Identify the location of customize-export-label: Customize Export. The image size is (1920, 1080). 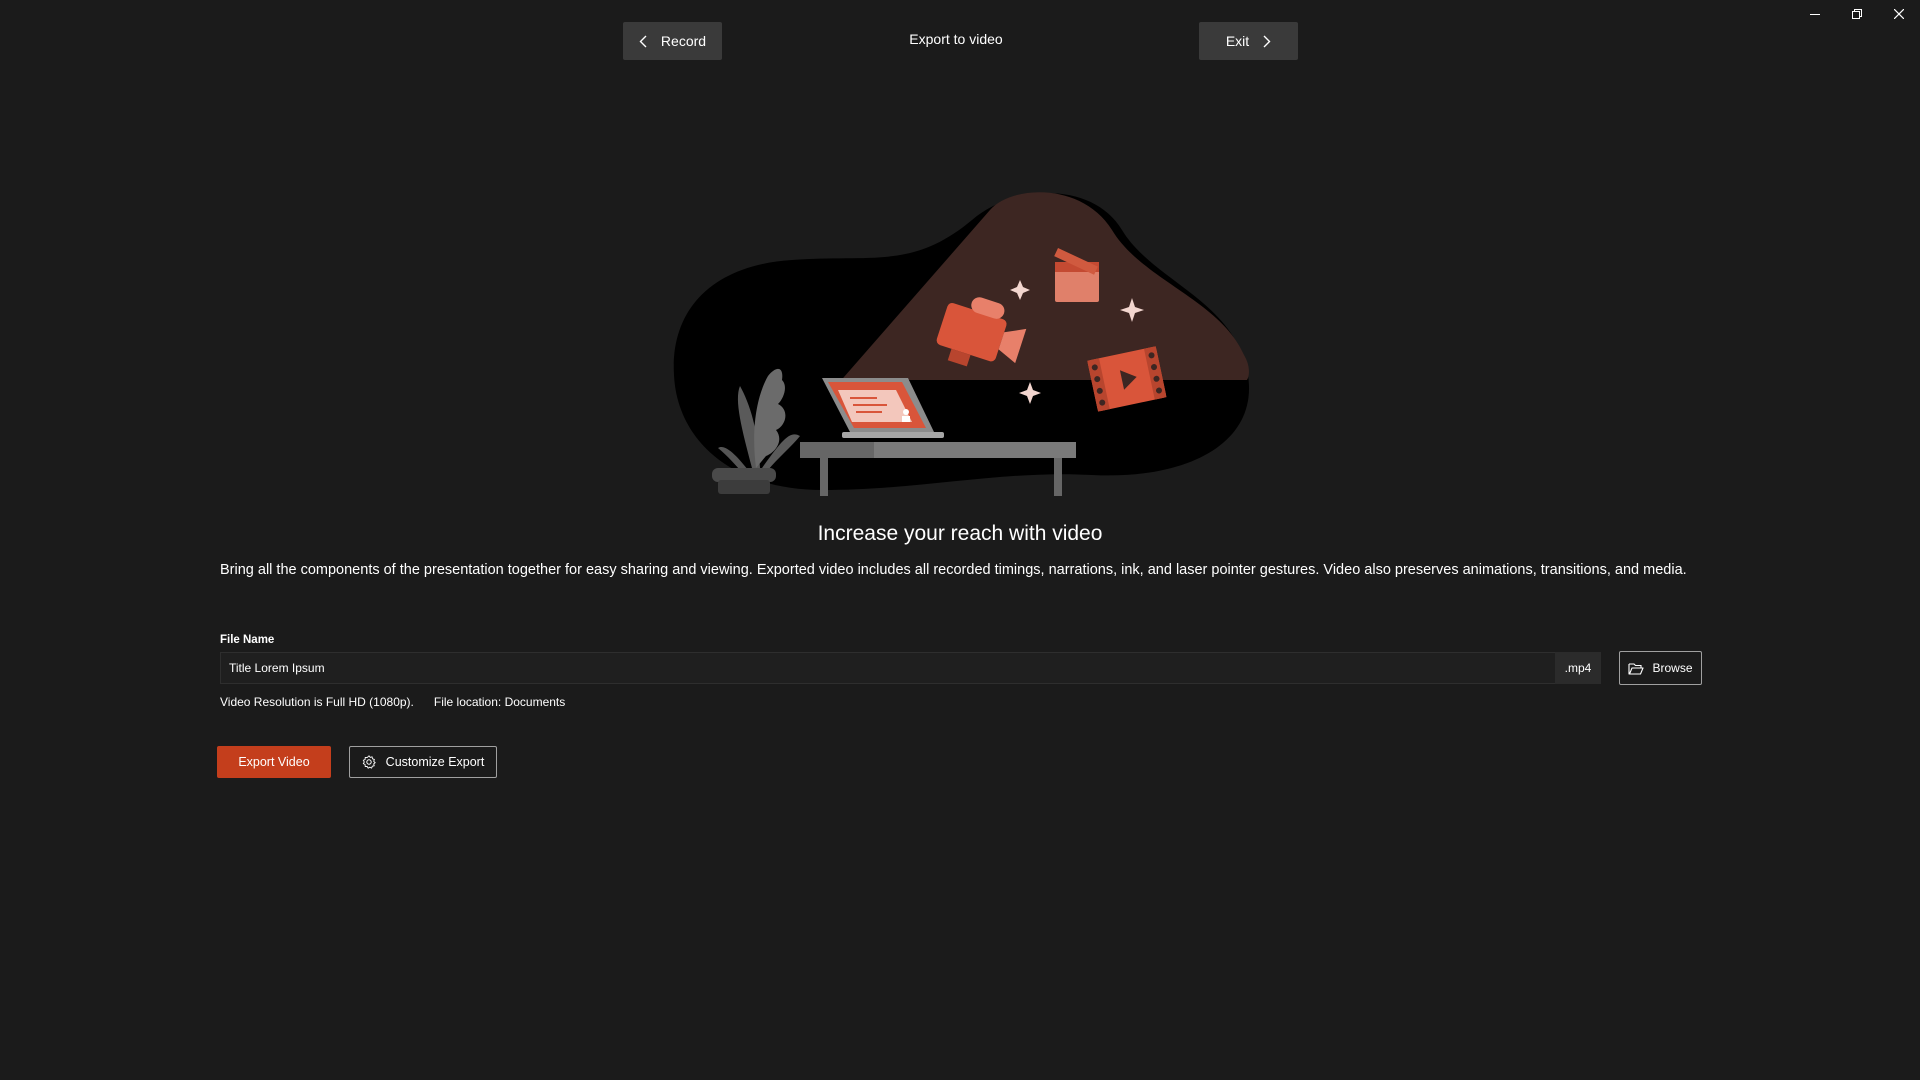
(435, 762).